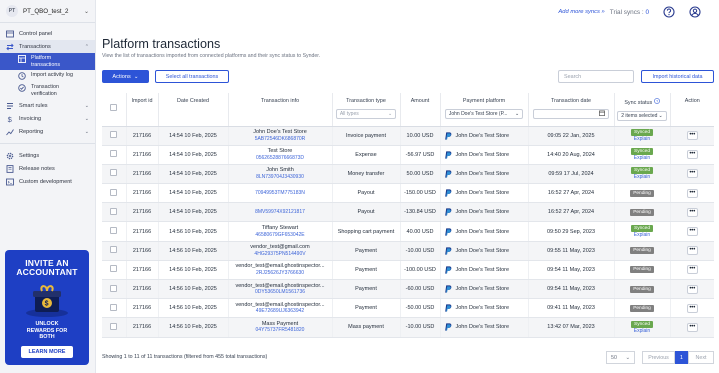 The height and width of the screenshot is (373, 719). Describe the element at coordinates (280, 254) in the screenshot. I see `transaction-id-link: 4HG29375PN514490V` at that location.